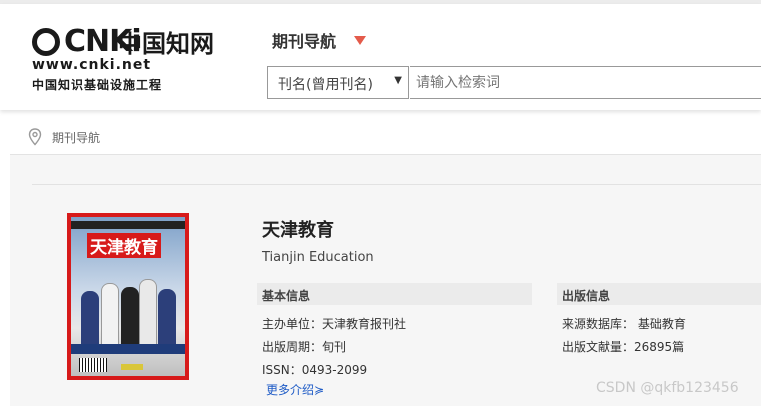 This screenshot has height=406, width=761. What do you see at coordinates (124, 245) in the screenshot?
I see `cover-title: 天津教育` at bounding box center [124, 245].